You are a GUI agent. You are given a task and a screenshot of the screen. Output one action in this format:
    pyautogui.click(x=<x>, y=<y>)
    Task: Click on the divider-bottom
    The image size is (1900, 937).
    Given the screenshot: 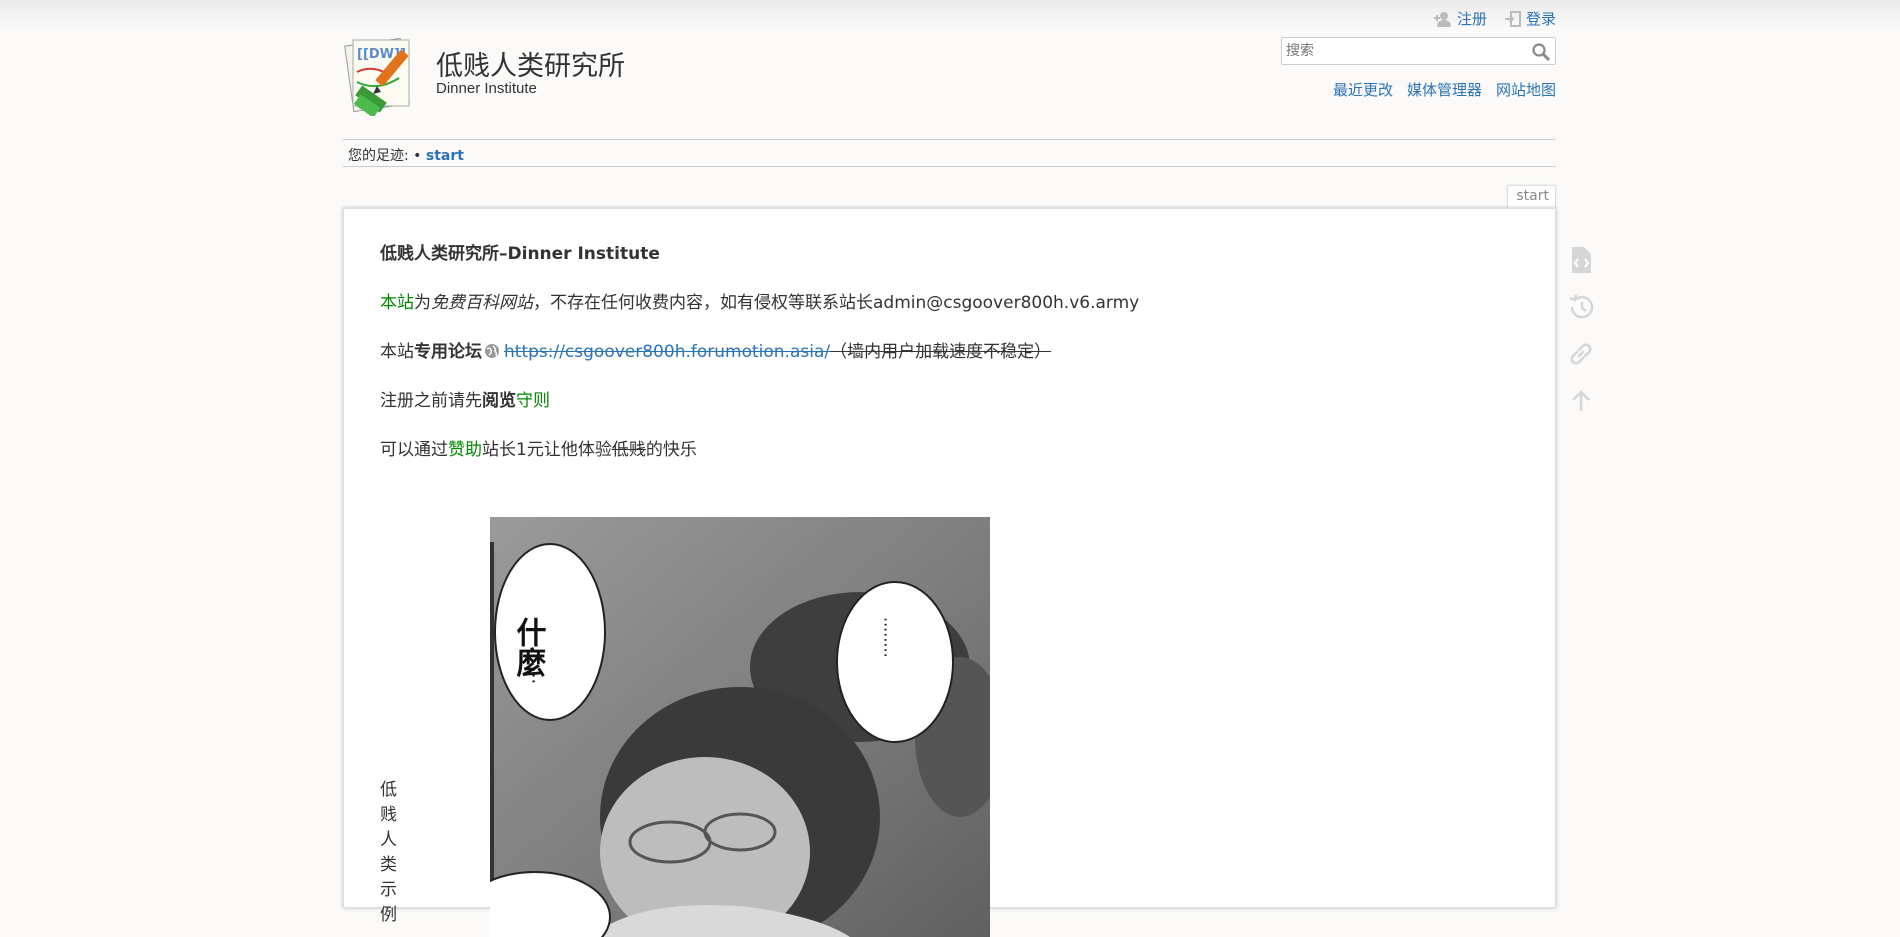 What is the action you would take?
    pyautogui.click(x=949, y=166)
    